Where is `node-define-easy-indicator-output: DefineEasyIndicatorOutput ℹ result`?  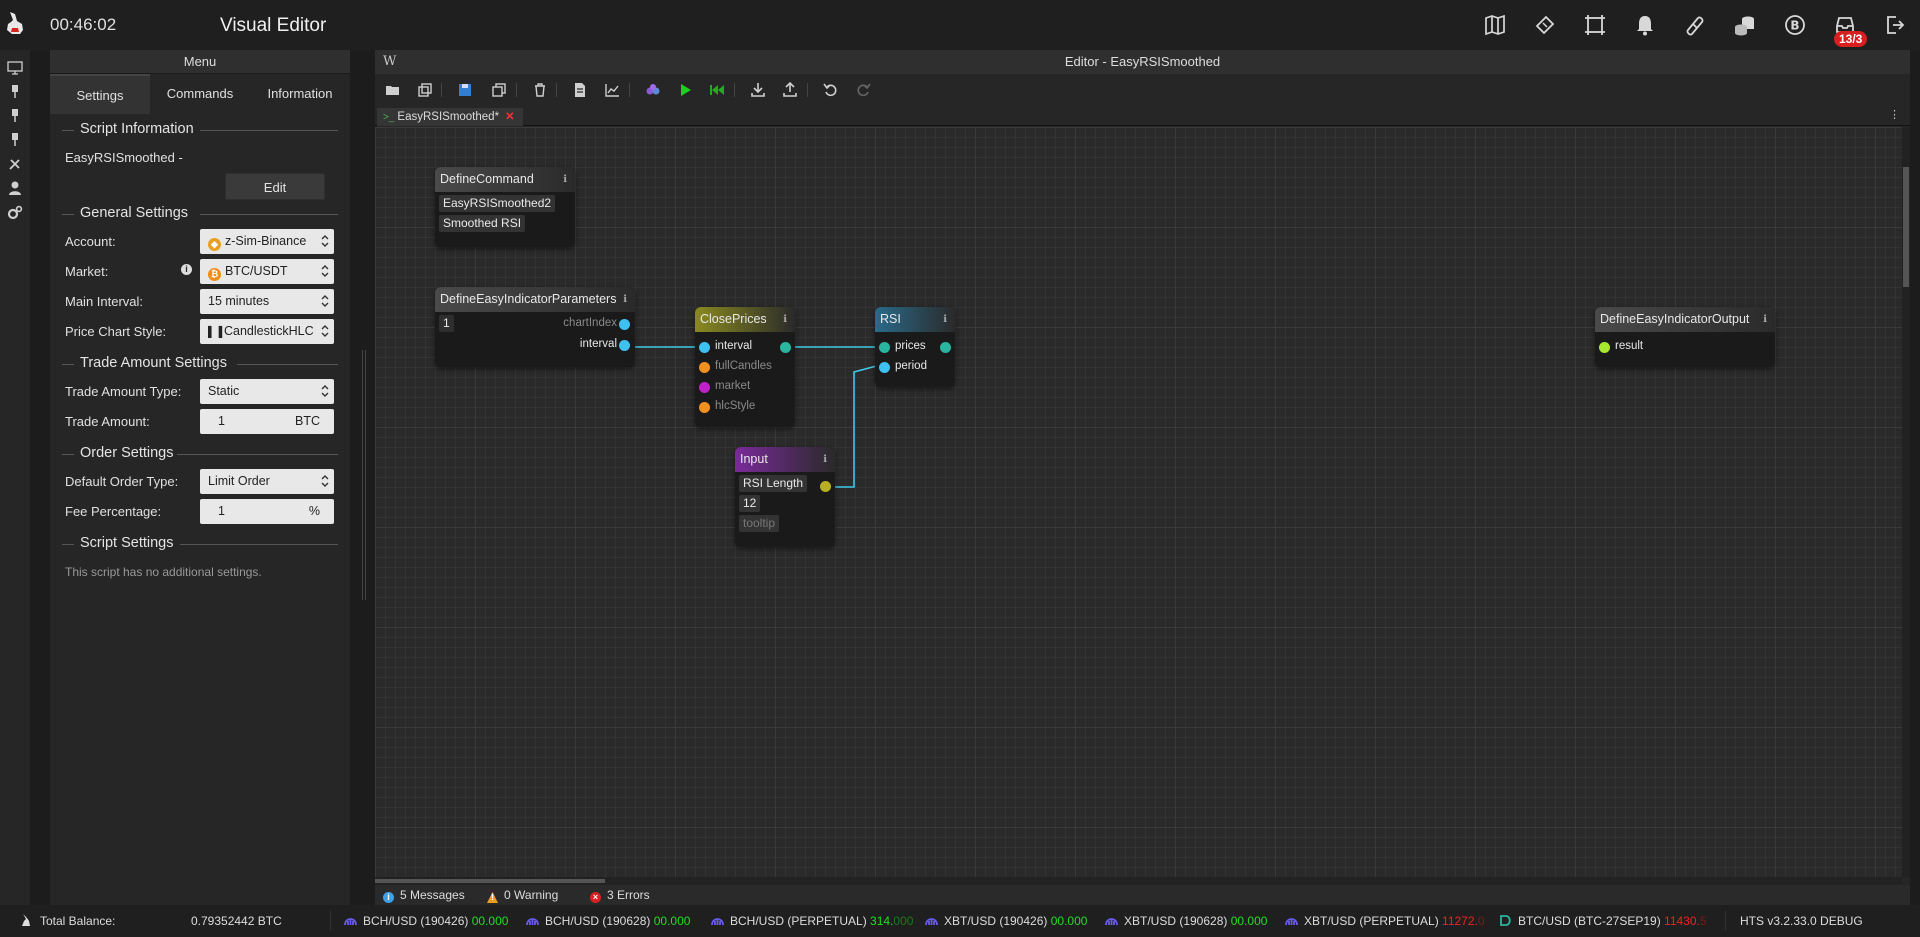
node-define-easy-indicator-output: DefineEasyIndicatorOutput ℹ result is located at coordinates (1685, 337).